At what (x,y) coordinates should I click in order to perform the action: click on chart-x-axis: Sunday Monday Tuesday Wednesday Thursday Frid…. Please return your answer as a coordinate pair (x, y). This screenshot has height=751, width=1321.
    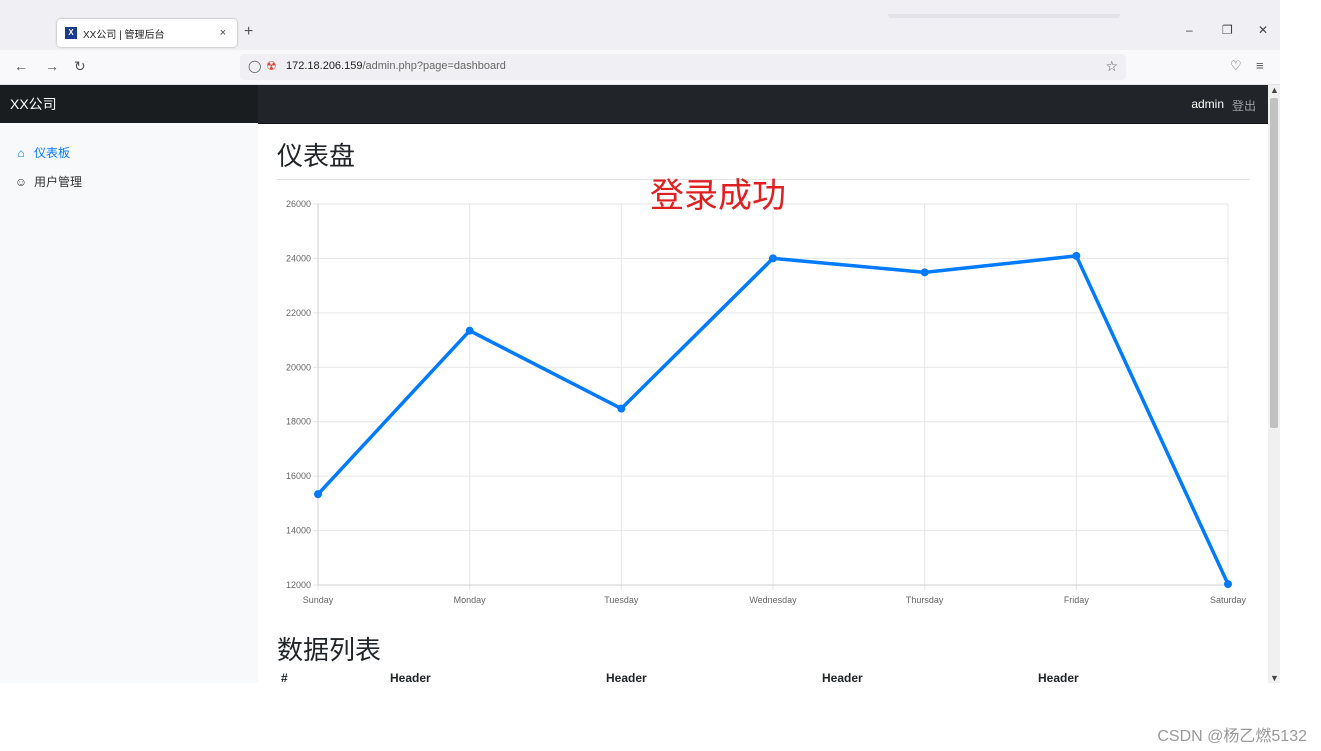
    Looking at the image, I should click on (775, 600).